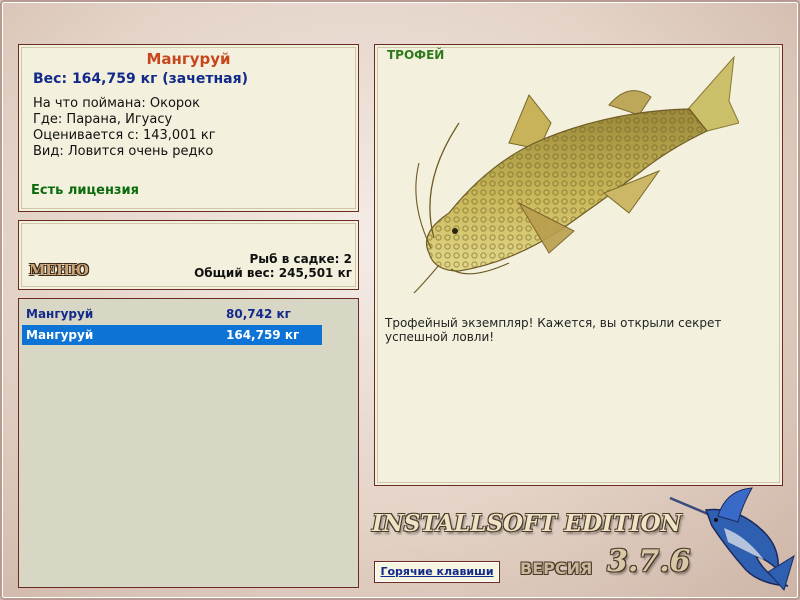 This screenshot has height=600, width=800. I want to click on catch-row-weight: 80,742 кг, so click(258, 314).